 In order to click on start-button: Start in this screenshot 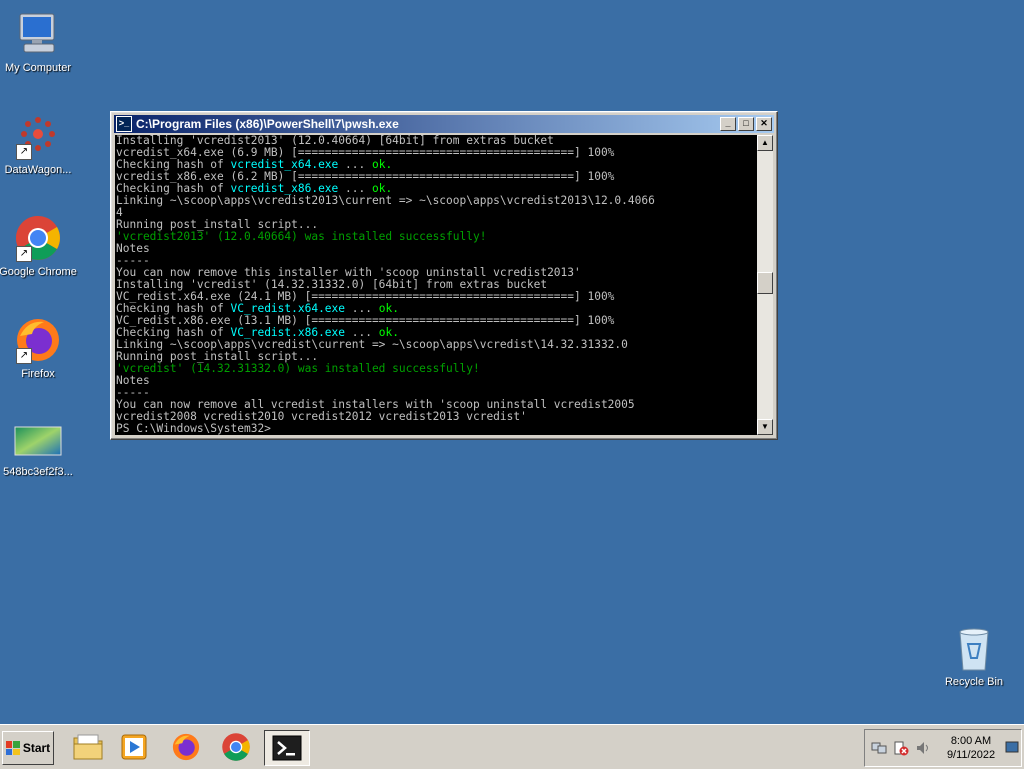, I will do `click(28, 748)`.